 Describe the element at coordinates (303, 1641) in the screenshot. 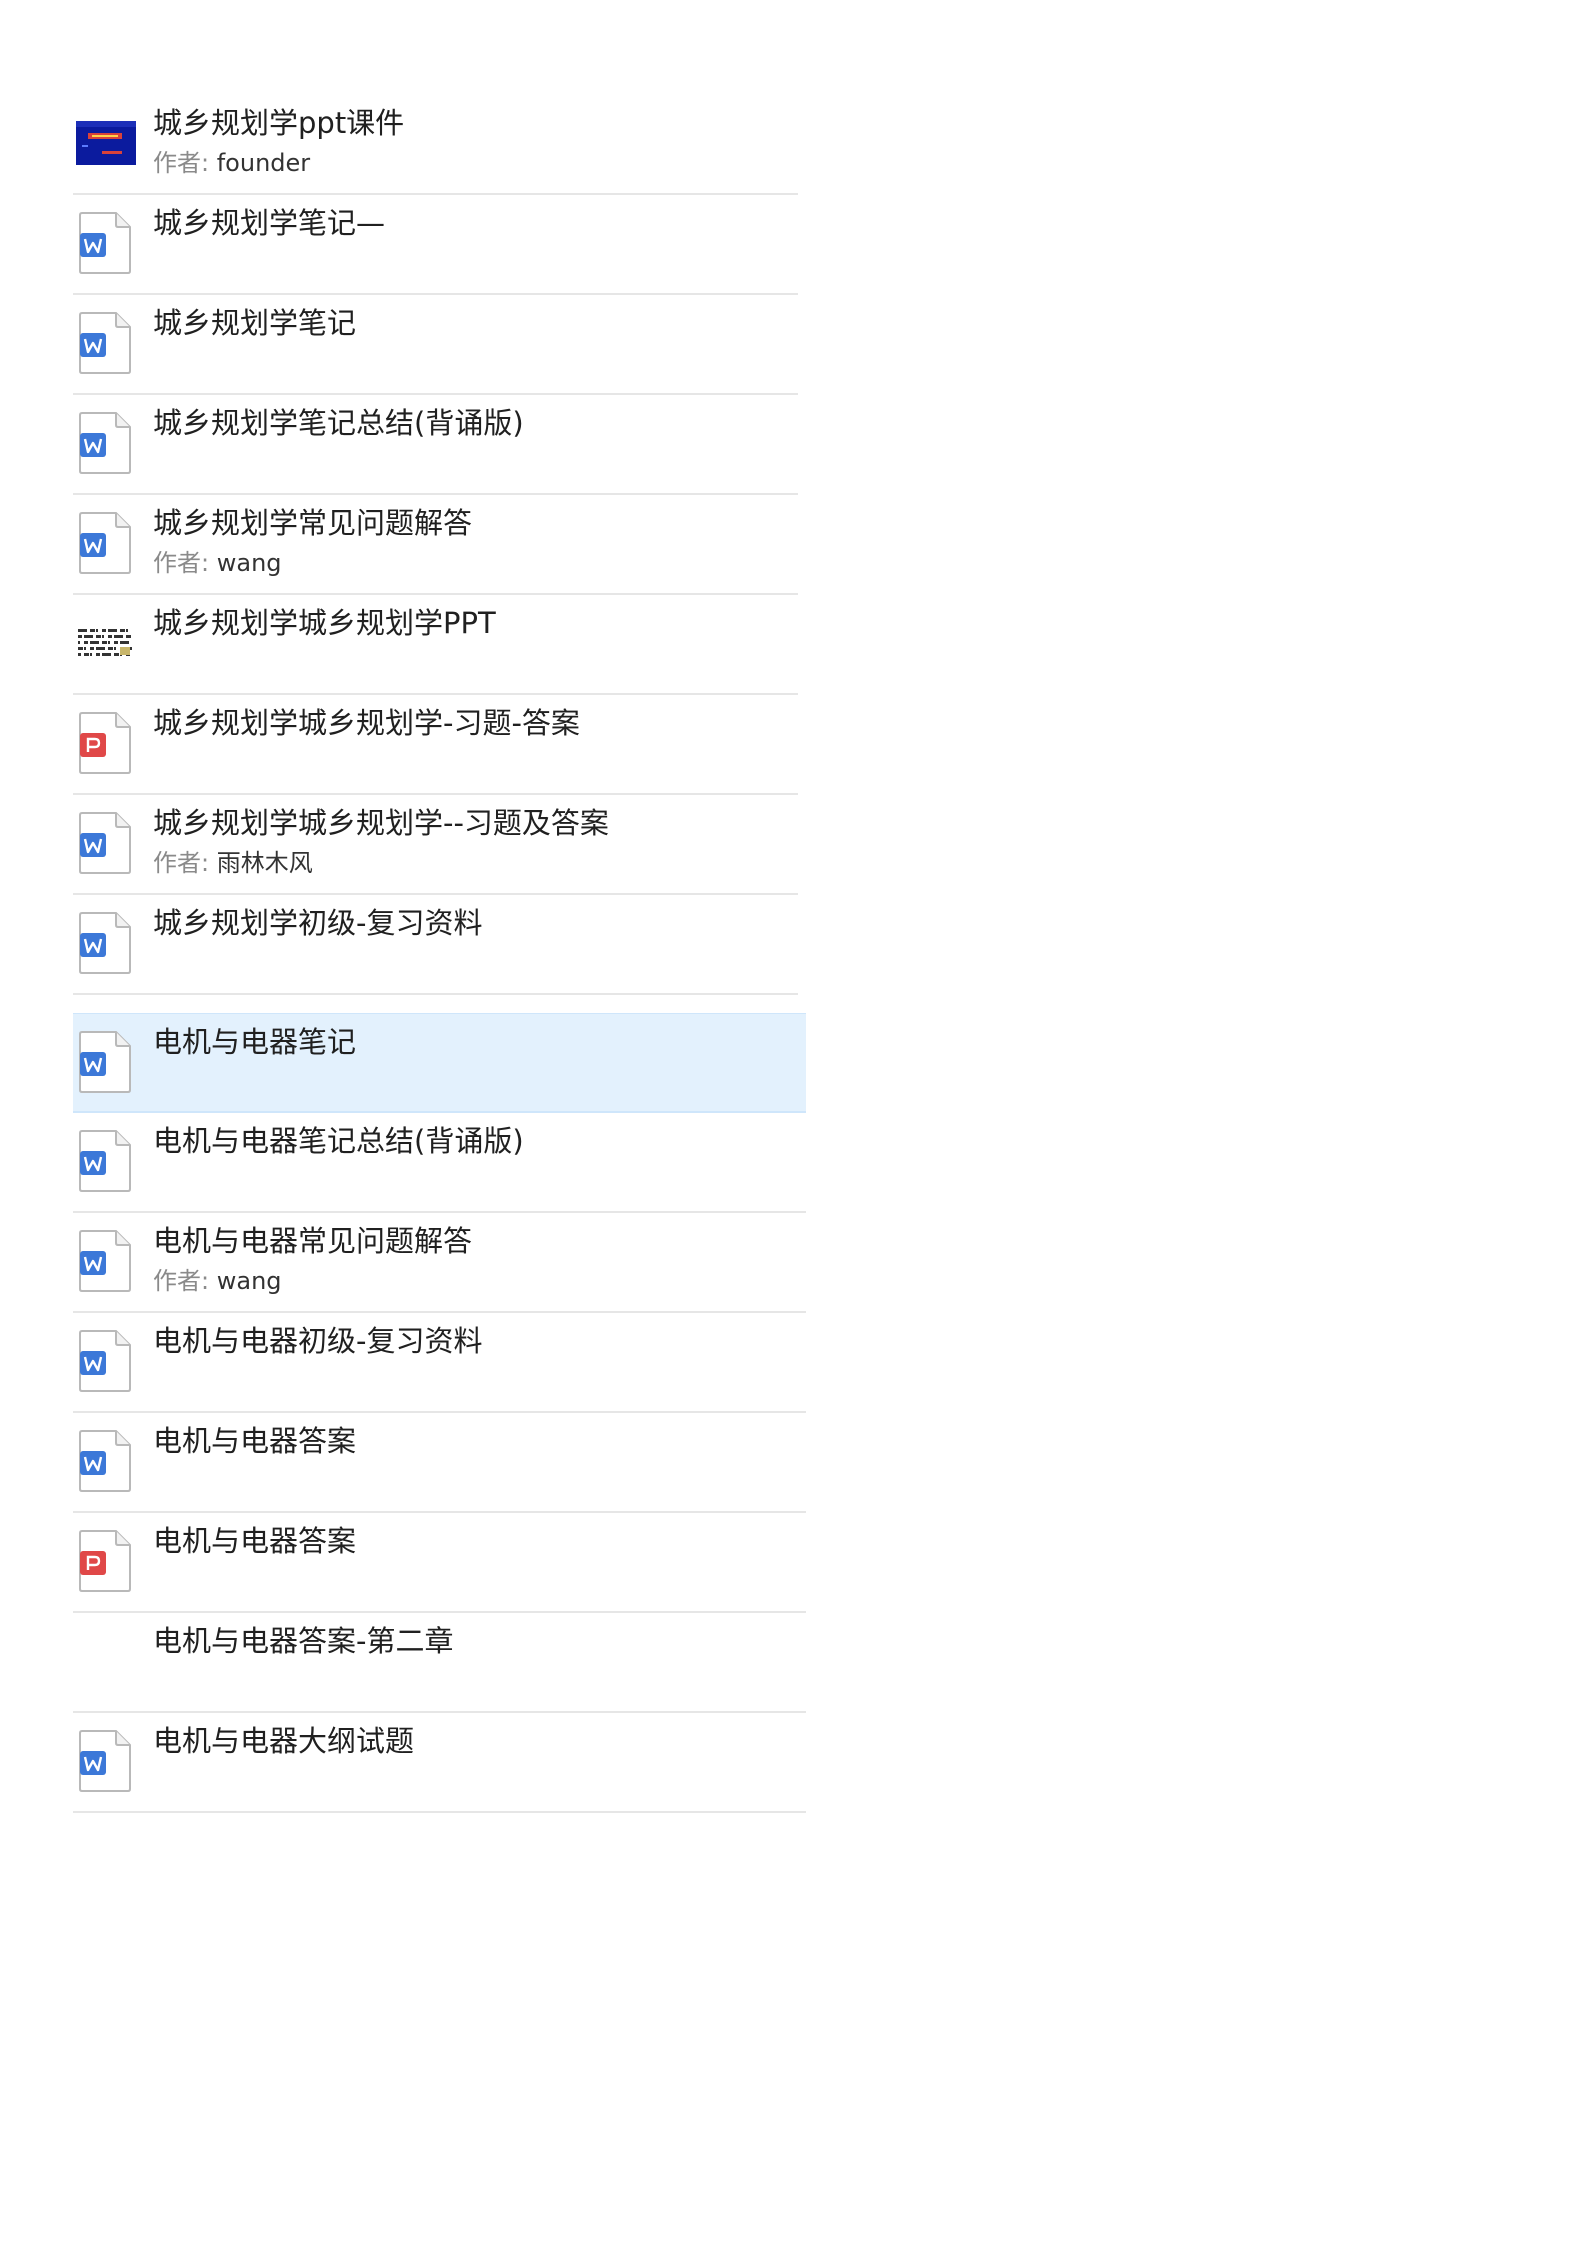

I see `file-title: 电机与电器答案-第二章` at that location.